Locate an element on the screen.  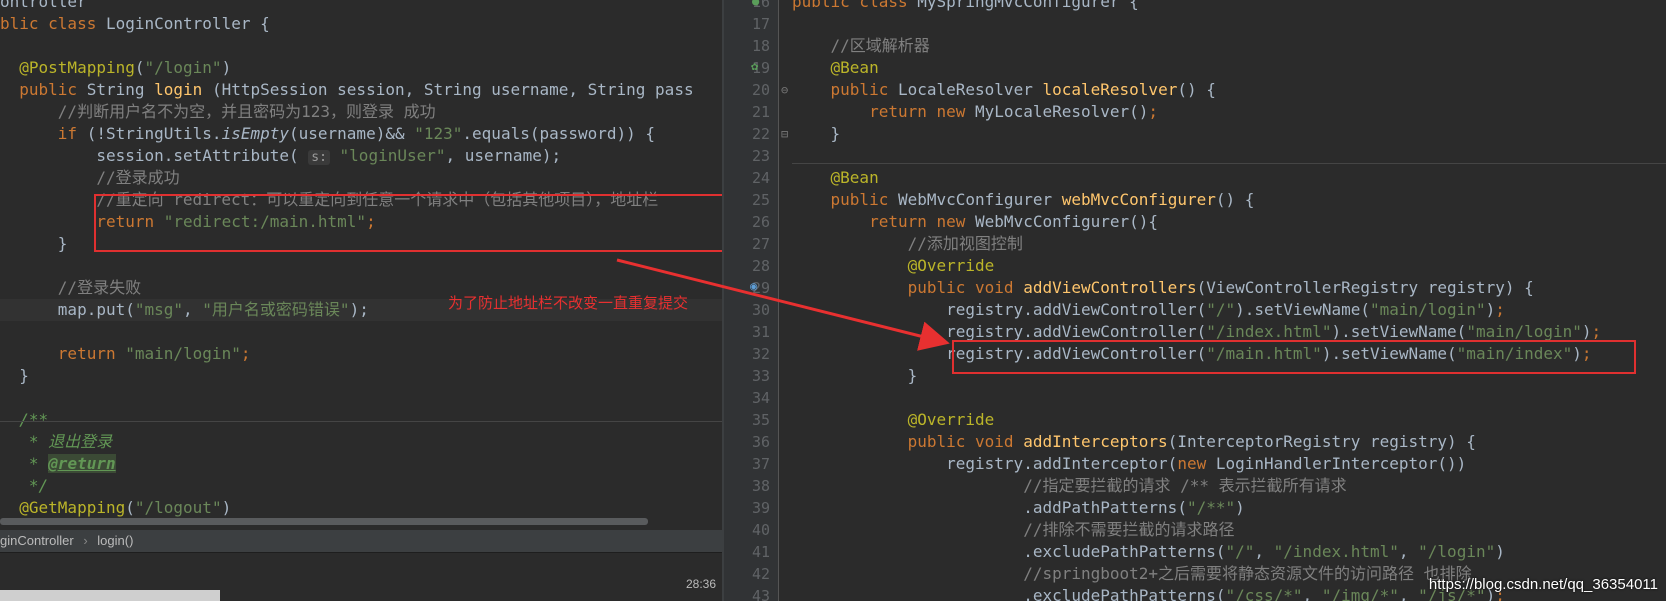
arrow-annotation is located at coordinates (783, 304).